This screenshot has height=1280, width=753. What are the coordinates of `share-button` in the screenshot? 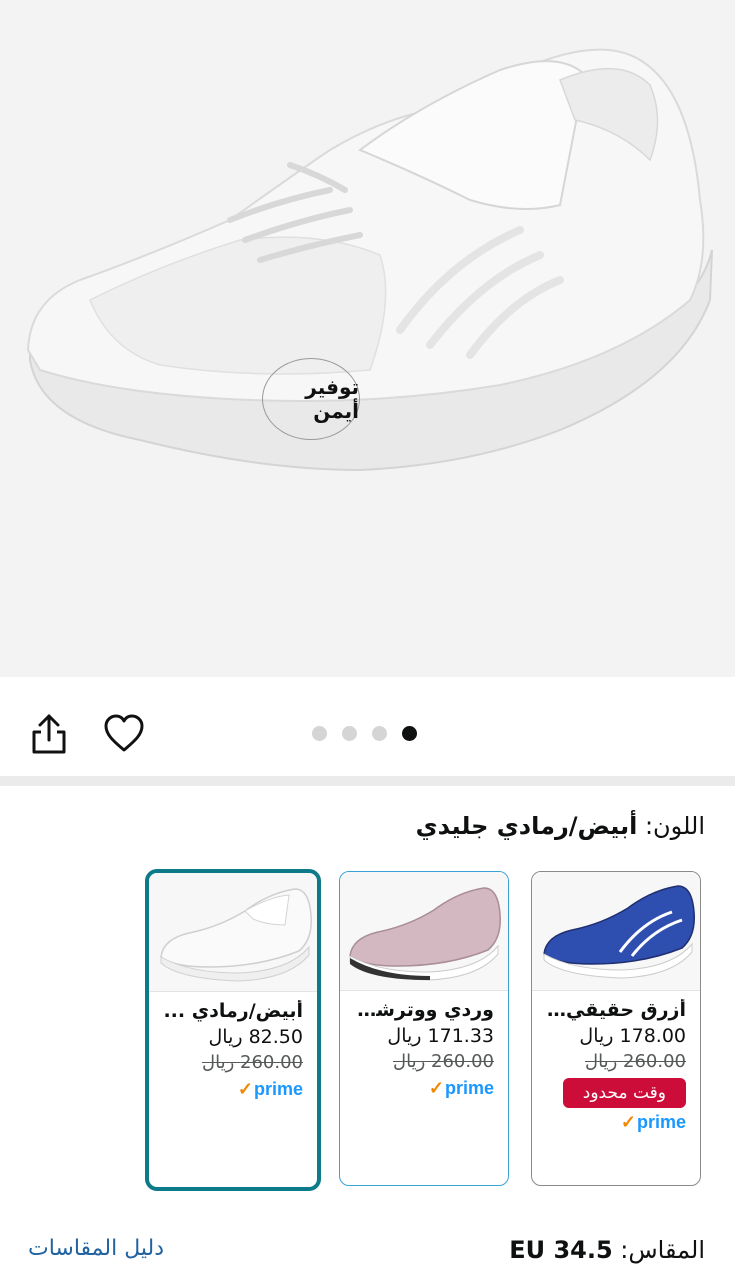 It's located at (49, 734).